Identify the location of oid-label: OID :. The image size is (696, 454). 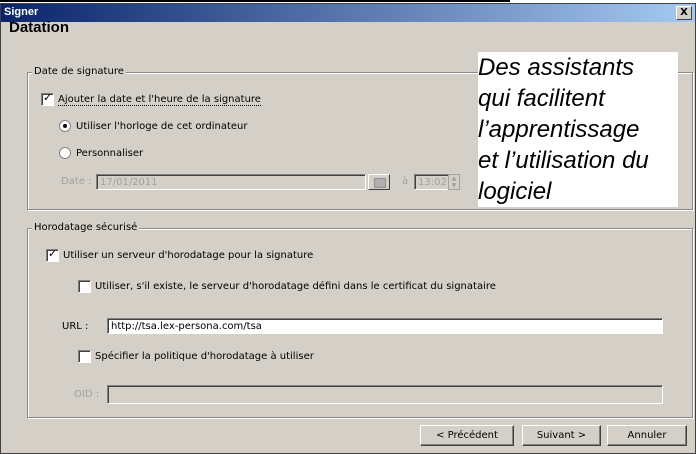
(87, 394).